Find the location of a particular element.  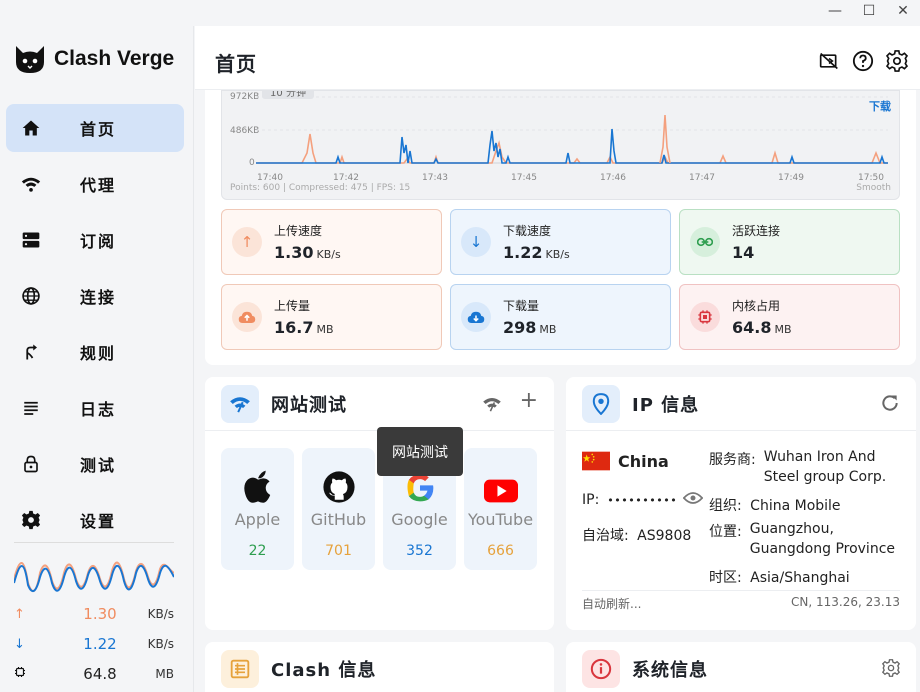

x-tick-label: 17:46 is located at coordinates (613, 178).